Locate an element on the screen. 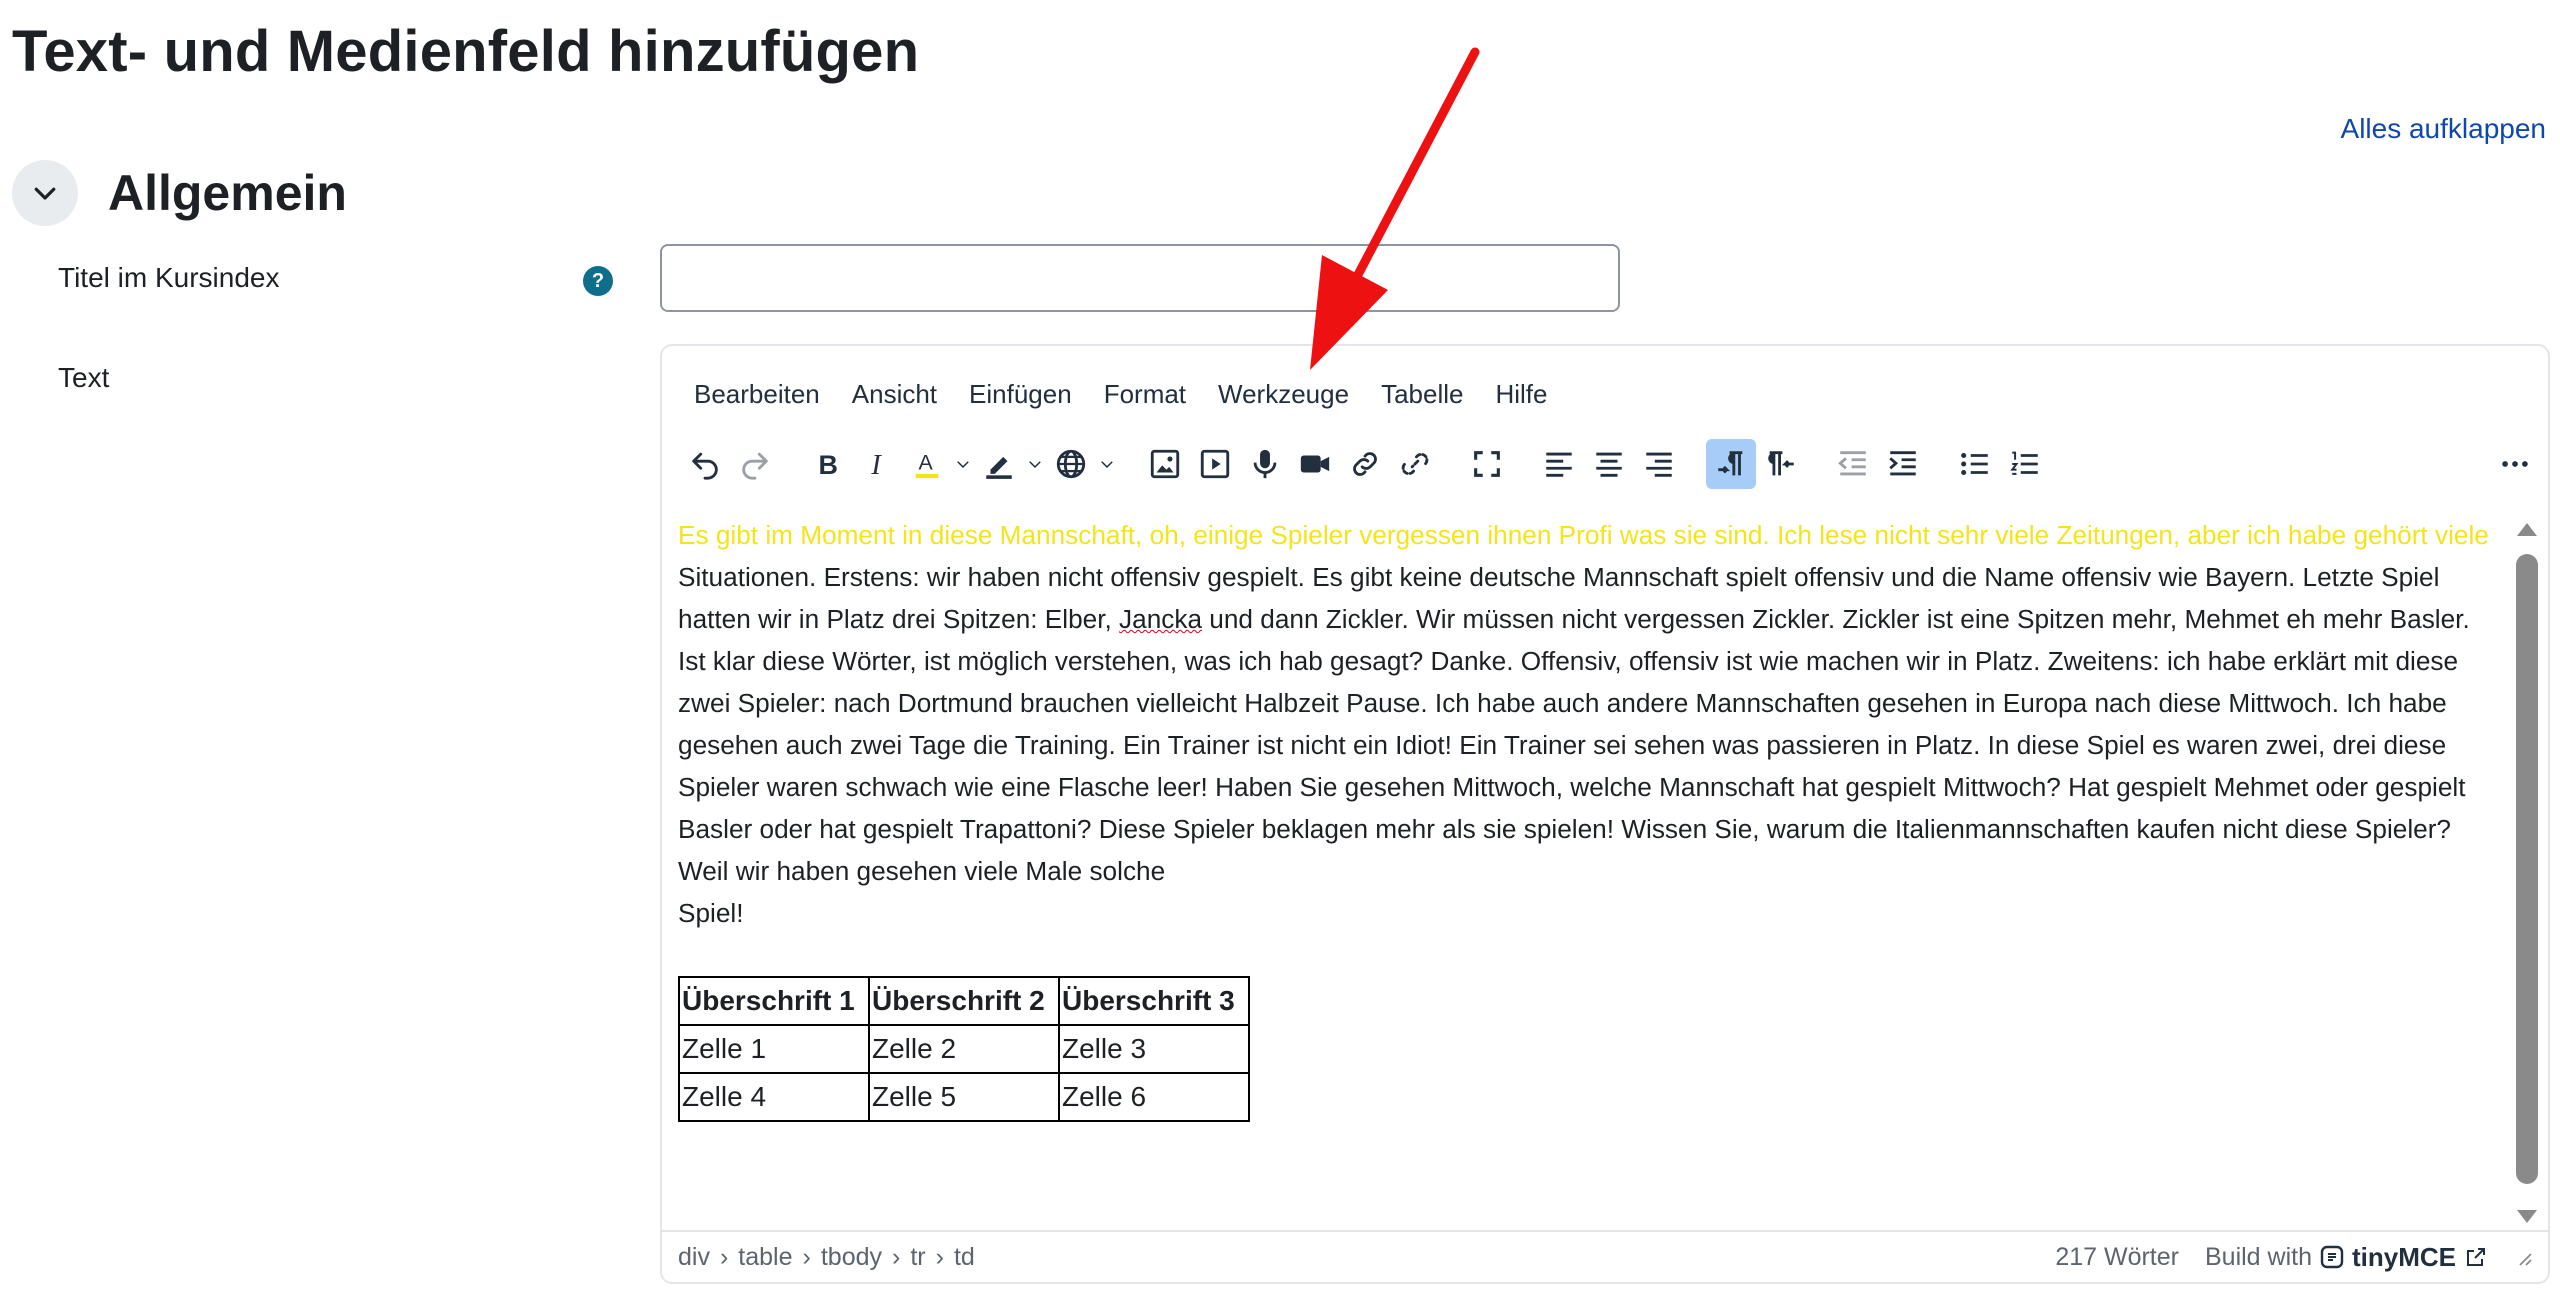  italic-button: I is located at coordinates (877, 464).